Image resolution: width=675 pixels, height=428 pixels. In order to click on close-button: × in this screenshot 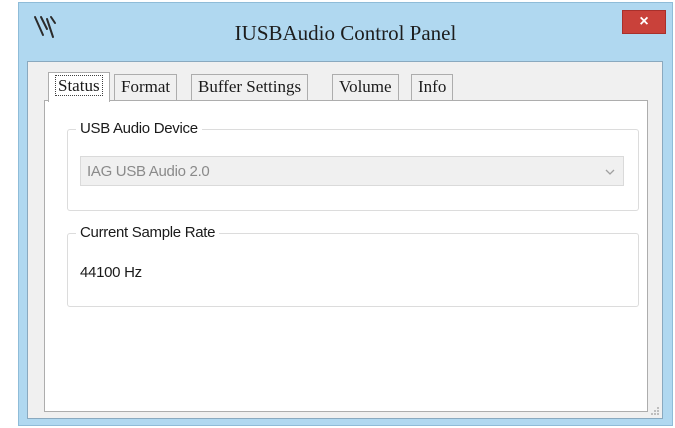, I will do `click(644, 22)`.